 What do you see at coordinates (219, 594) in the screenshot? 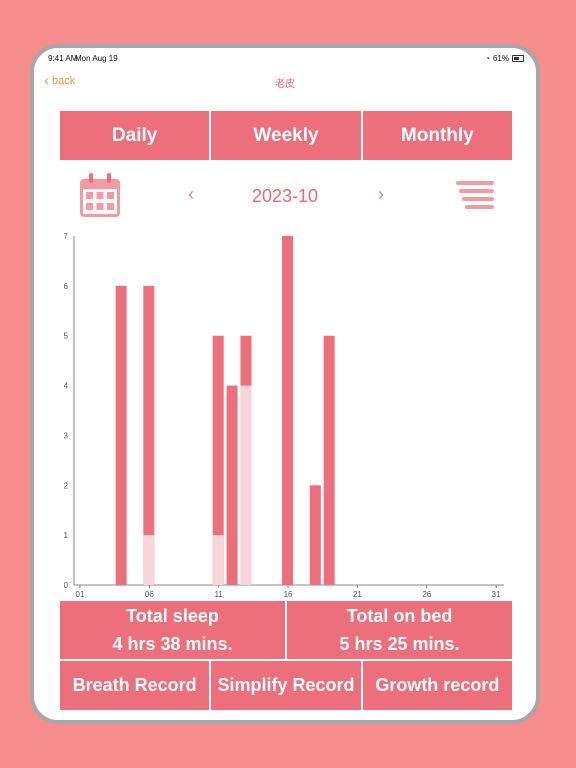
I see `x-tick-label: 11` at bounding box center [219, 594].